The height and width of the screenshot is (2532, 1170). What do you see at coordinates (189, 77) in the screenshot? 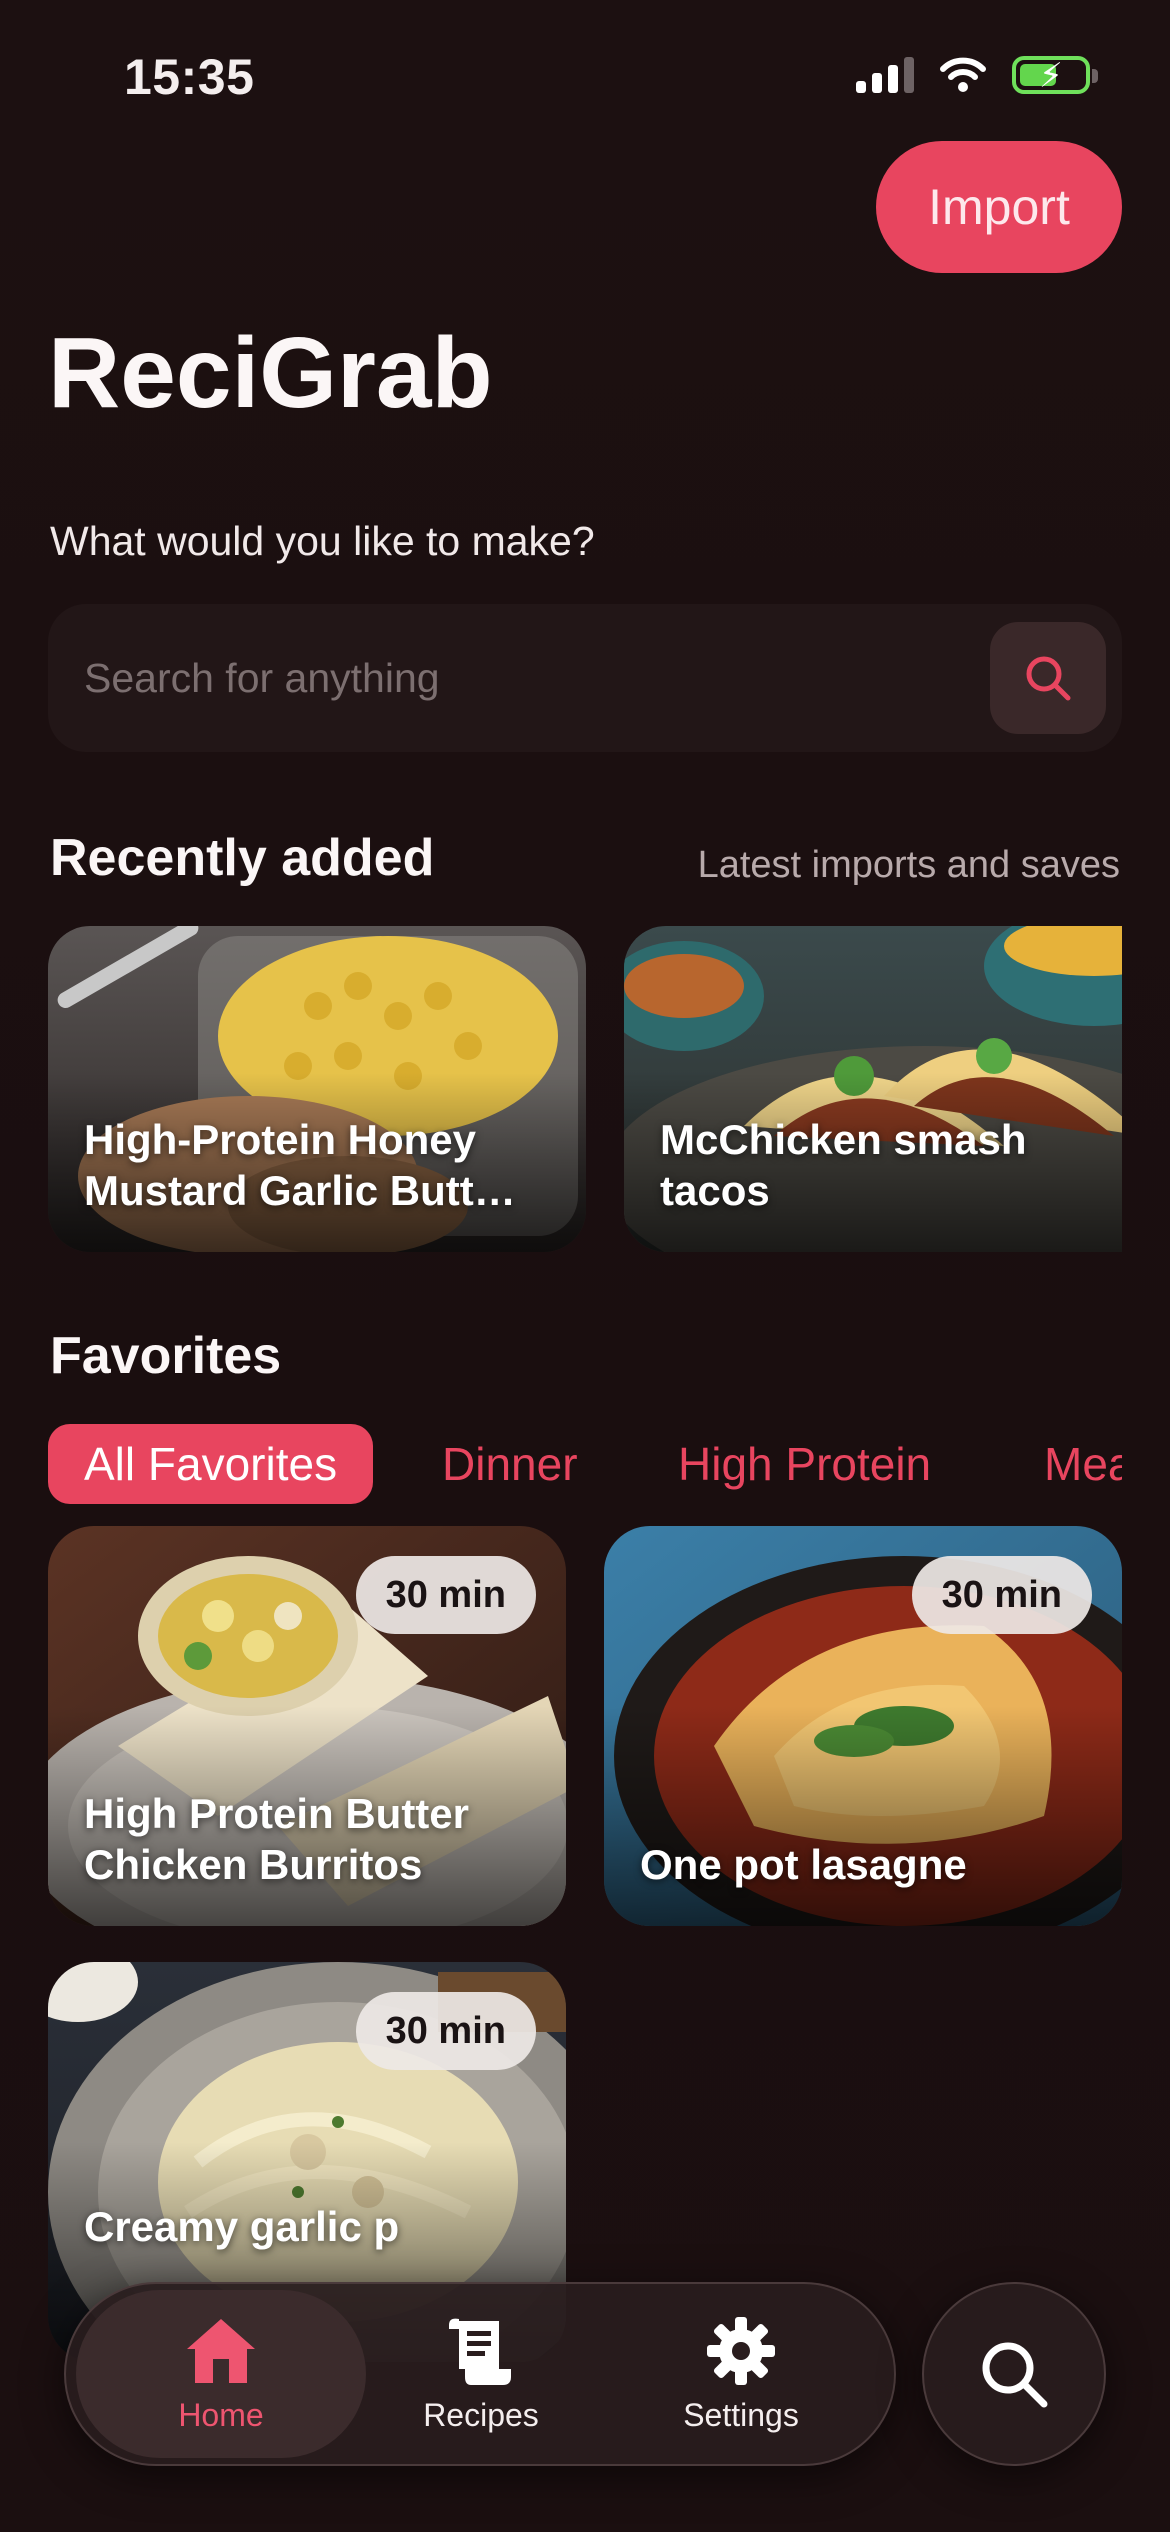
I see `status-time: 15:35` at bounding box center [189, 77].